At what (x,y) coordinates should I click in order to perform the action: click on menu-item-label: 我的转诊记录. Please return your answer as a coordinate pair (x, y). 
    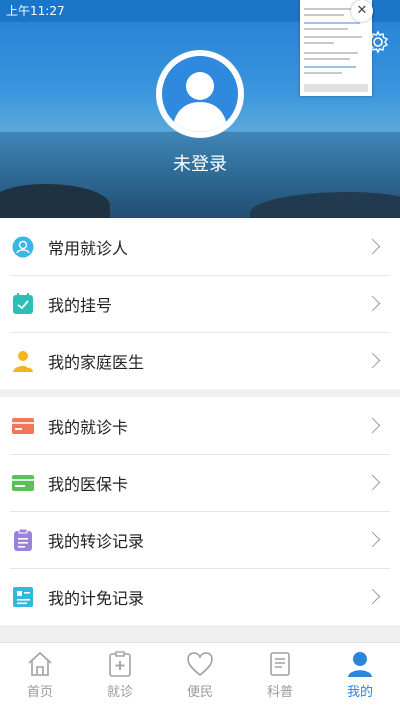
    Looking at the image, I should click on (96, 541).